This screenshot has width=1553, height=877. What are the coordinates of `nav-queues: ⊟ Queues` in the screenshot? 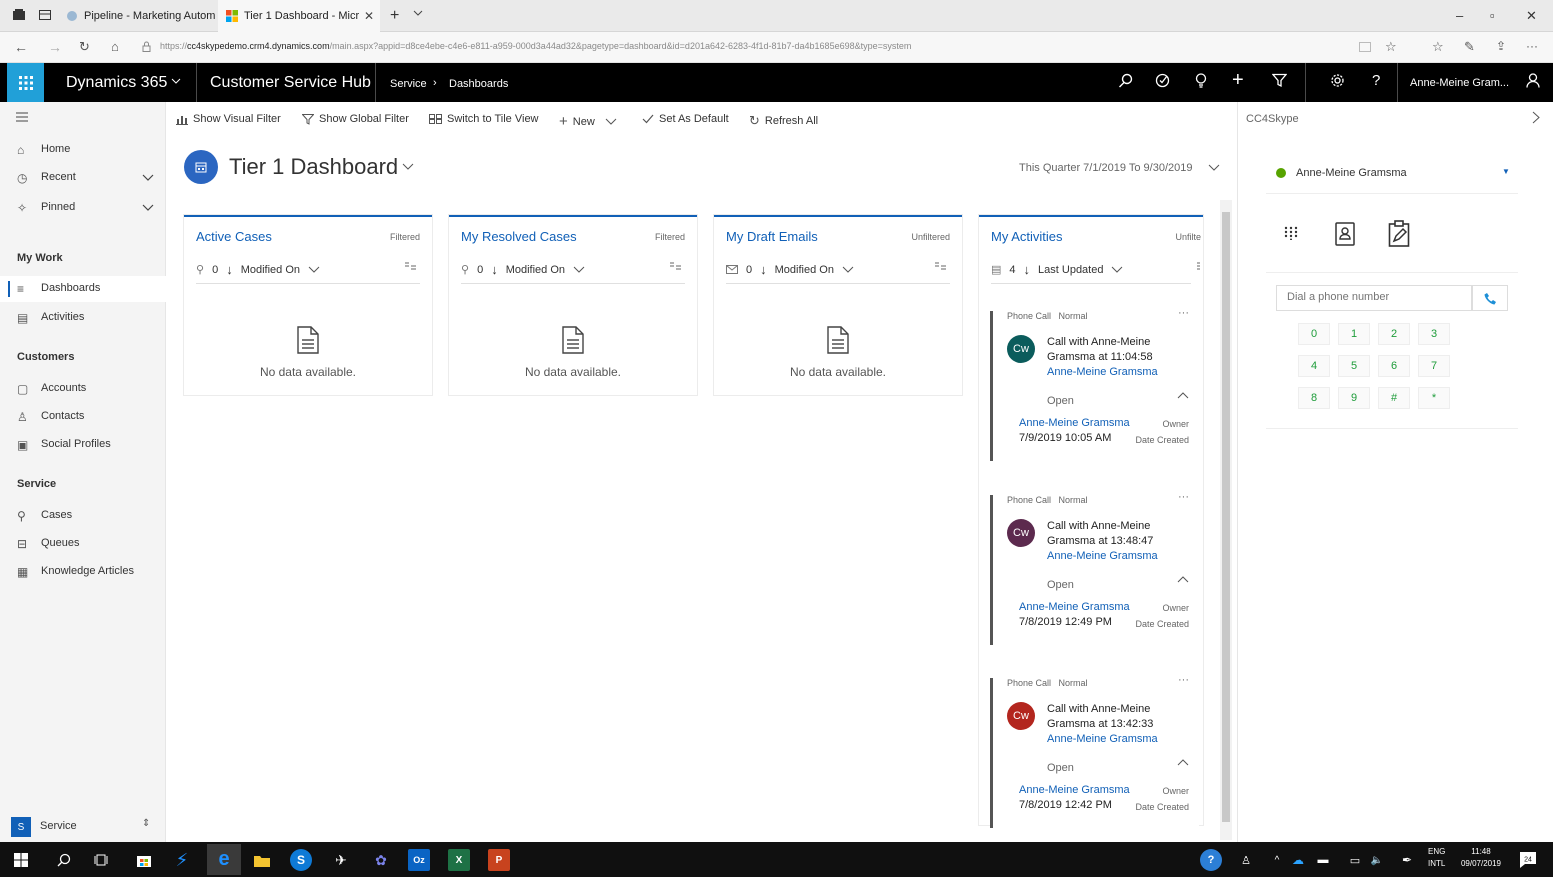 It's located at (83, 544).